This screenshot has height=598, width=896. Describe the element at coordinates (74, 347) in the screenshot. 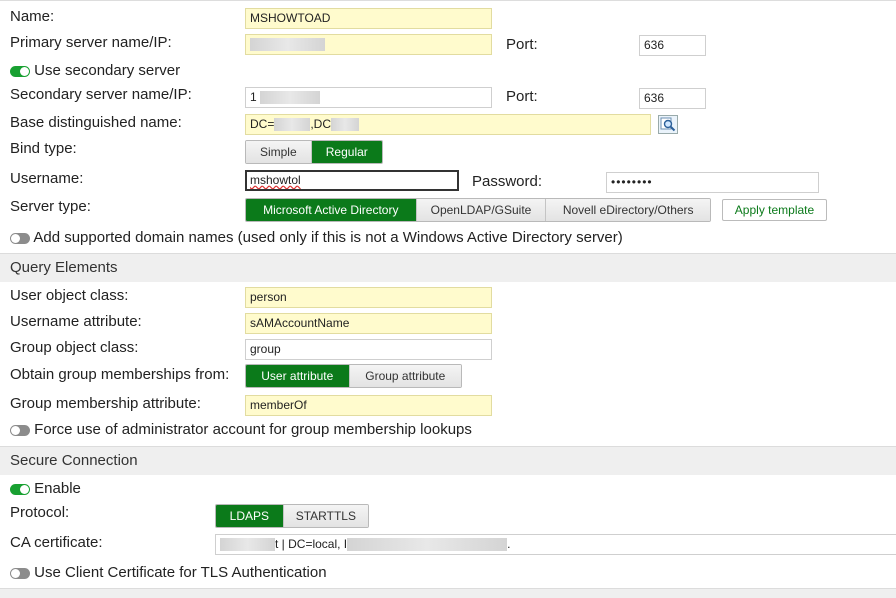

I see `group-object-class-label: Group object class:` at that location.